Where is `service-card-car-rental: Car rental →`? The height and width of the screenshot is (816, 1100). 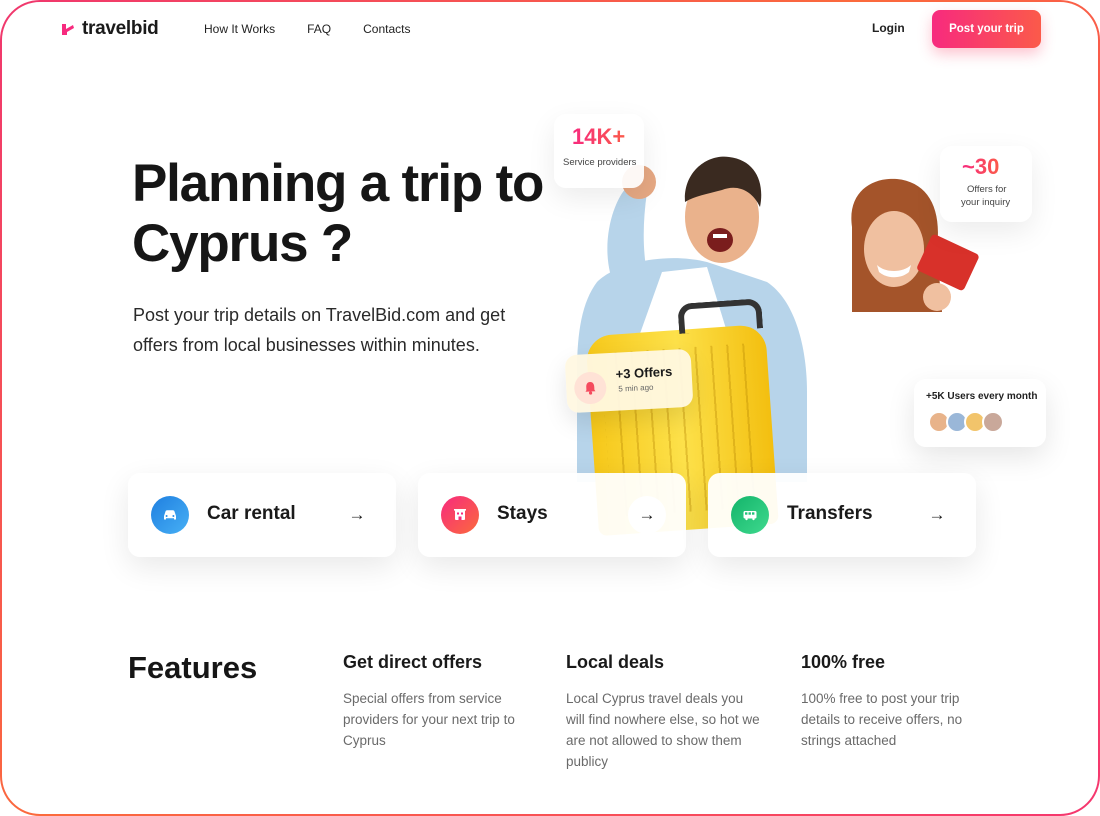 service-card-car-rental: Car rental → is located at coordinates (262, 515).